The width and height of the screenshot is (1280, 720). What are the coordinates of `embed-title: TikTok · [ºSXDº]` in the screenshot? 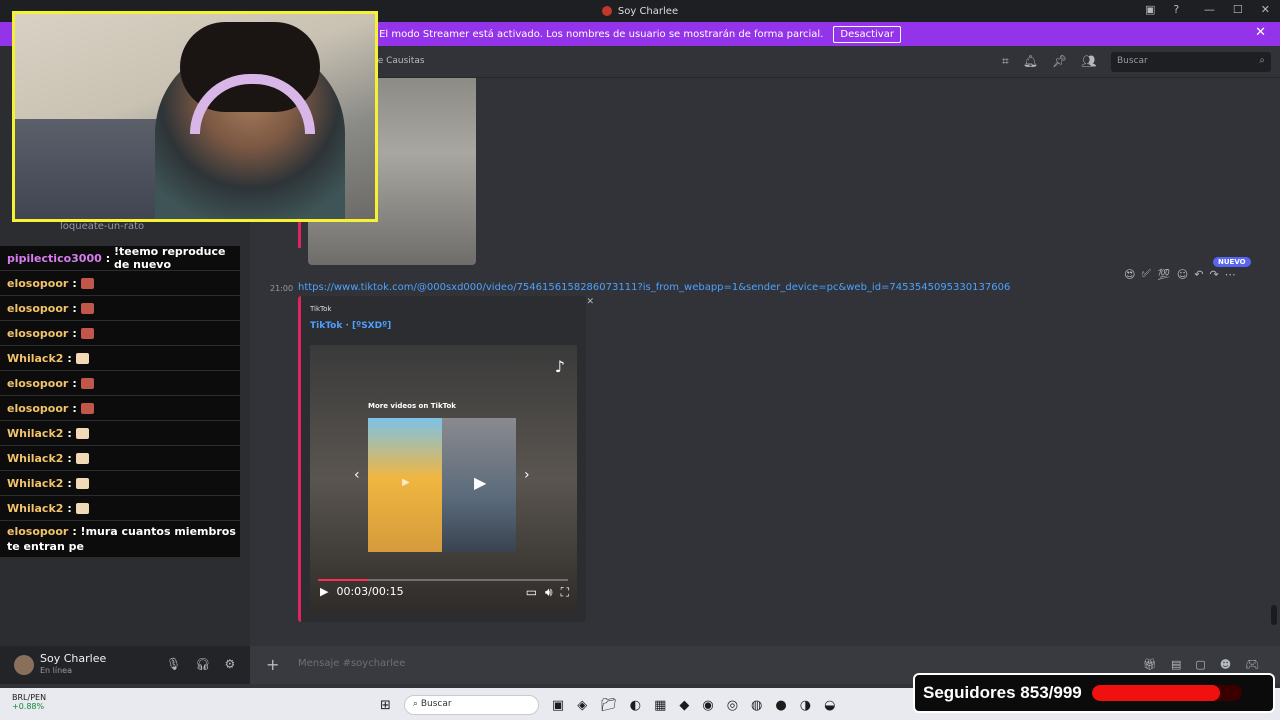 It's located at (350, 326).